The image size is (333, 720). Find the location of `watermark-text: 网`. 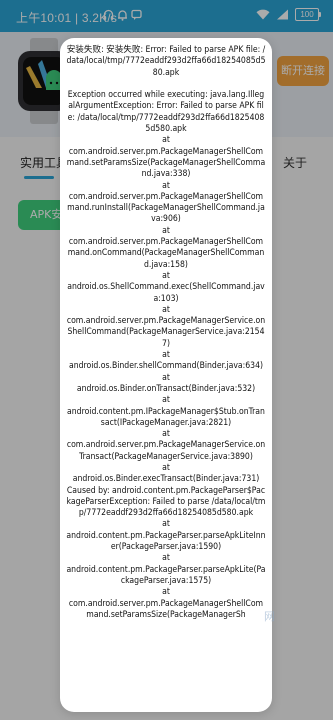

watermark-text: 网 is located at coordinates (269, 616).